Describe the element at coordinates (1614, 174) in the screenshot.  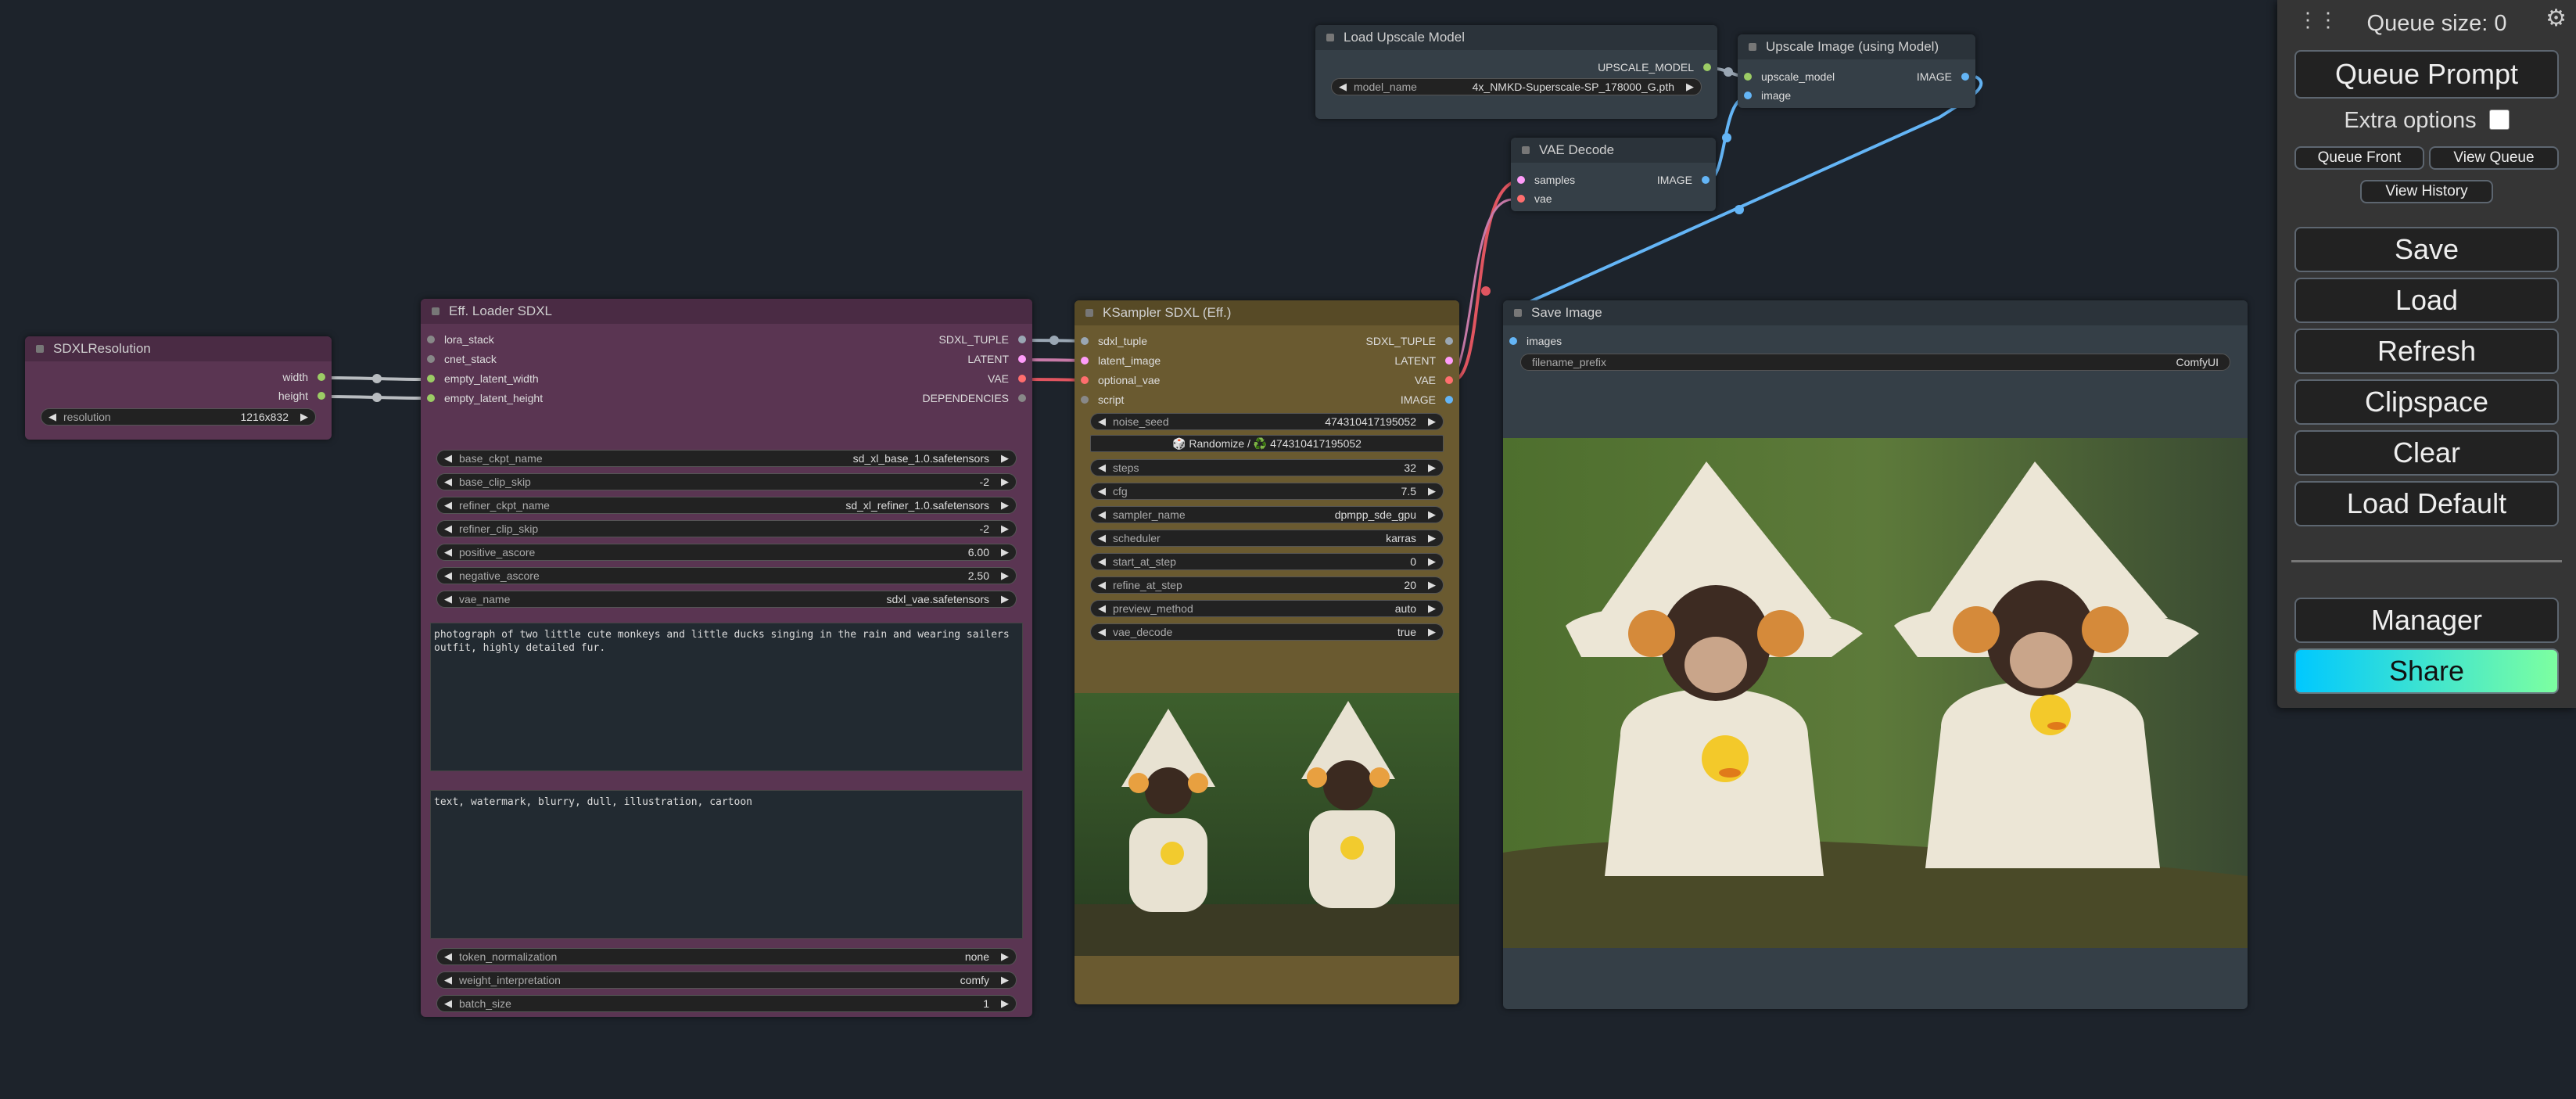
I see `vae-decode-node: VAE Decode samples vae IMAGE` at that location.